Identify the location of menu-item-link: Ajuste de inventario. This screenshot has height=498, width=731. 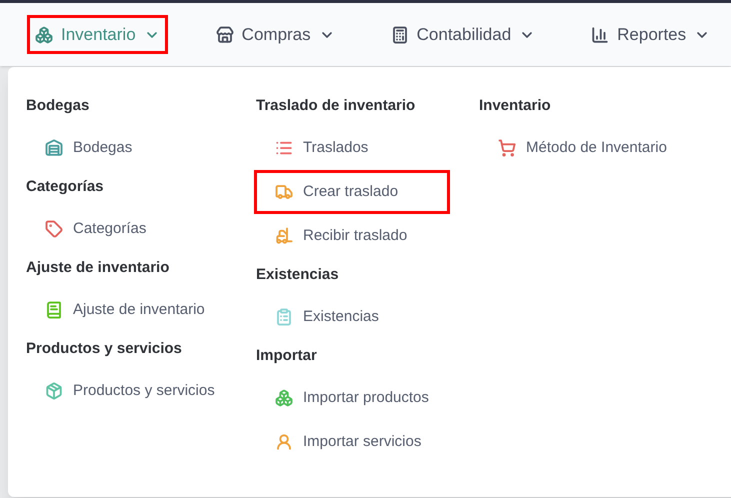
(122, 310).